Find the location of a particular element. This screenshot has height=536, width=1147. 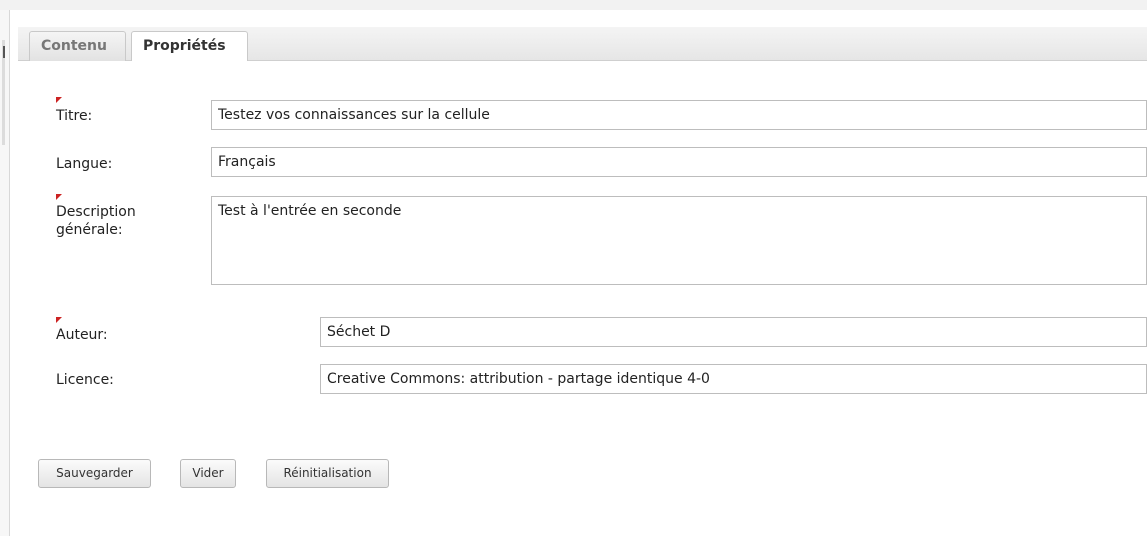

description-field: Test à l'entrée en seconde is located at coordinates (679, 240).